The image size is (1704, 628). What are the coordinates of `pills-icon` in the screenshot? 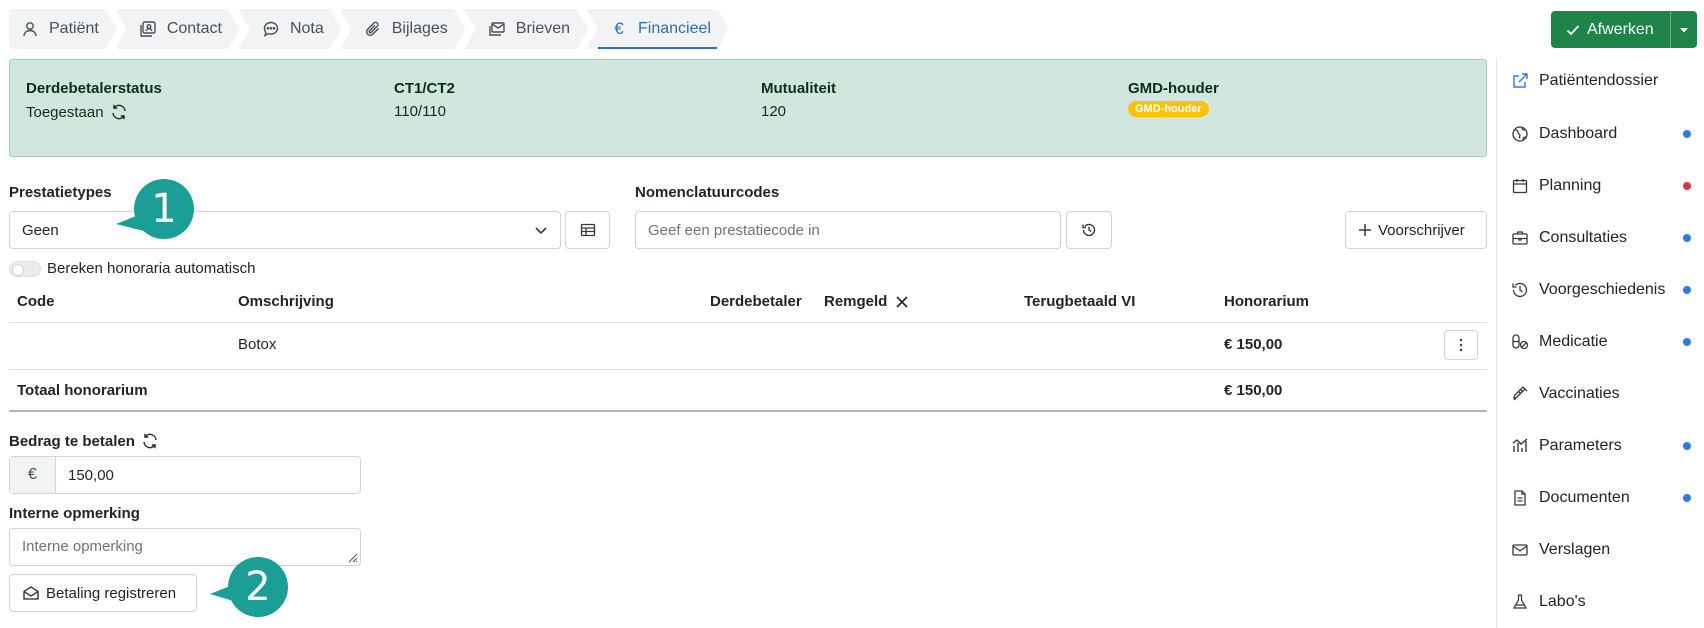 It's located at (1520, 342).